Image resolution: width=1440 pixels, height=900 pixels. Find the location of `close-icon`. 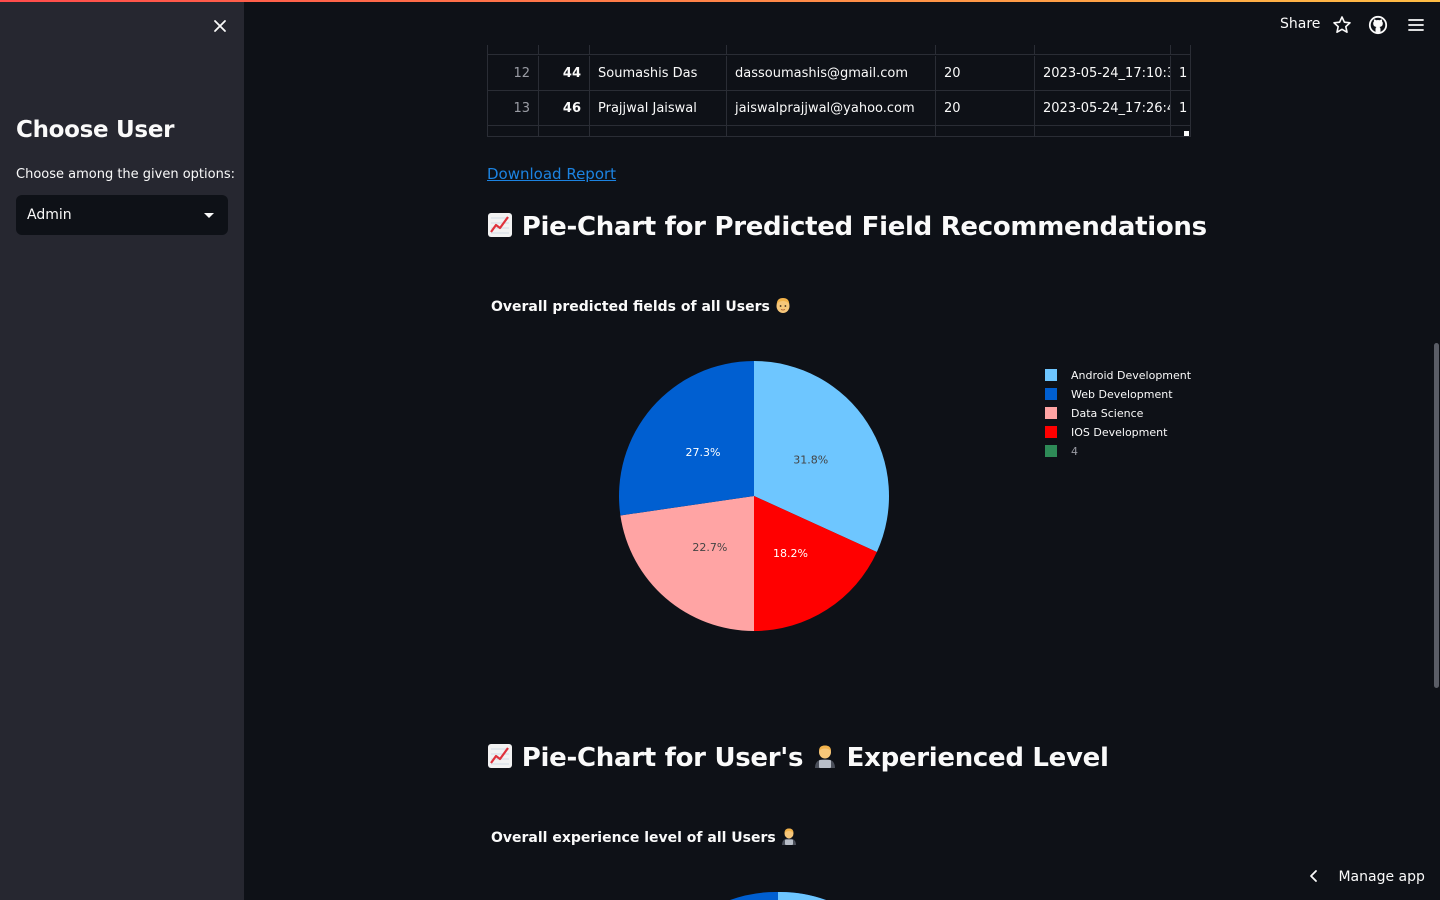

close-icon is located at coordinates (220, 26).